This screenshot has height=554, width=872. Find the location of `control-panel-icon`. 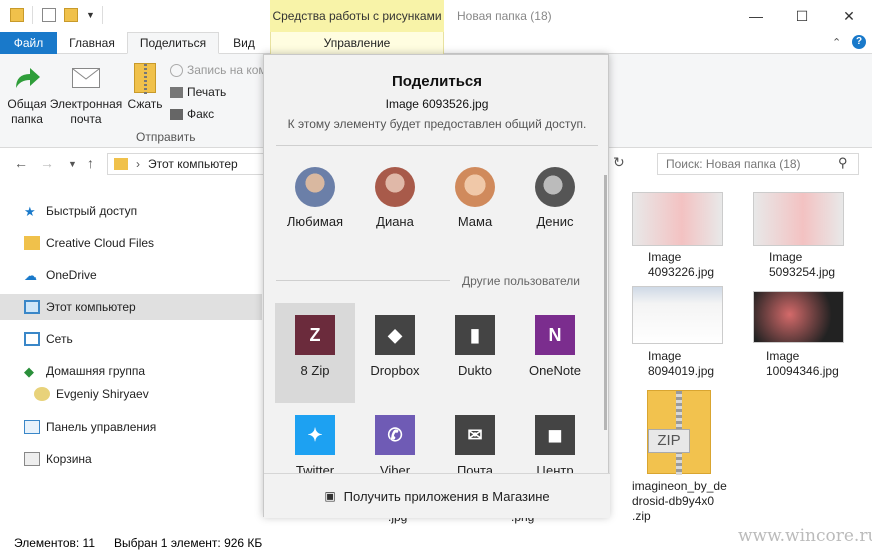

control-panel-icon is located at coordinates (32, 427).